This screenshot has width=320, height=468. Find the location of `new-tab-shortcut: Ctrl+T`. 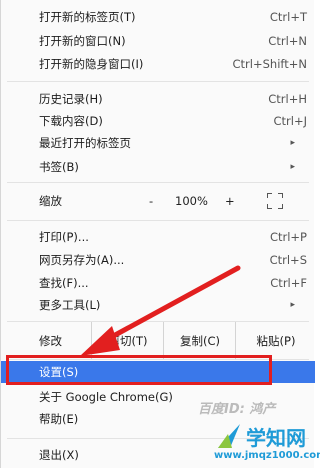

new-tab-shortcut: Ctrl+T is located at coordinates (288, 17).